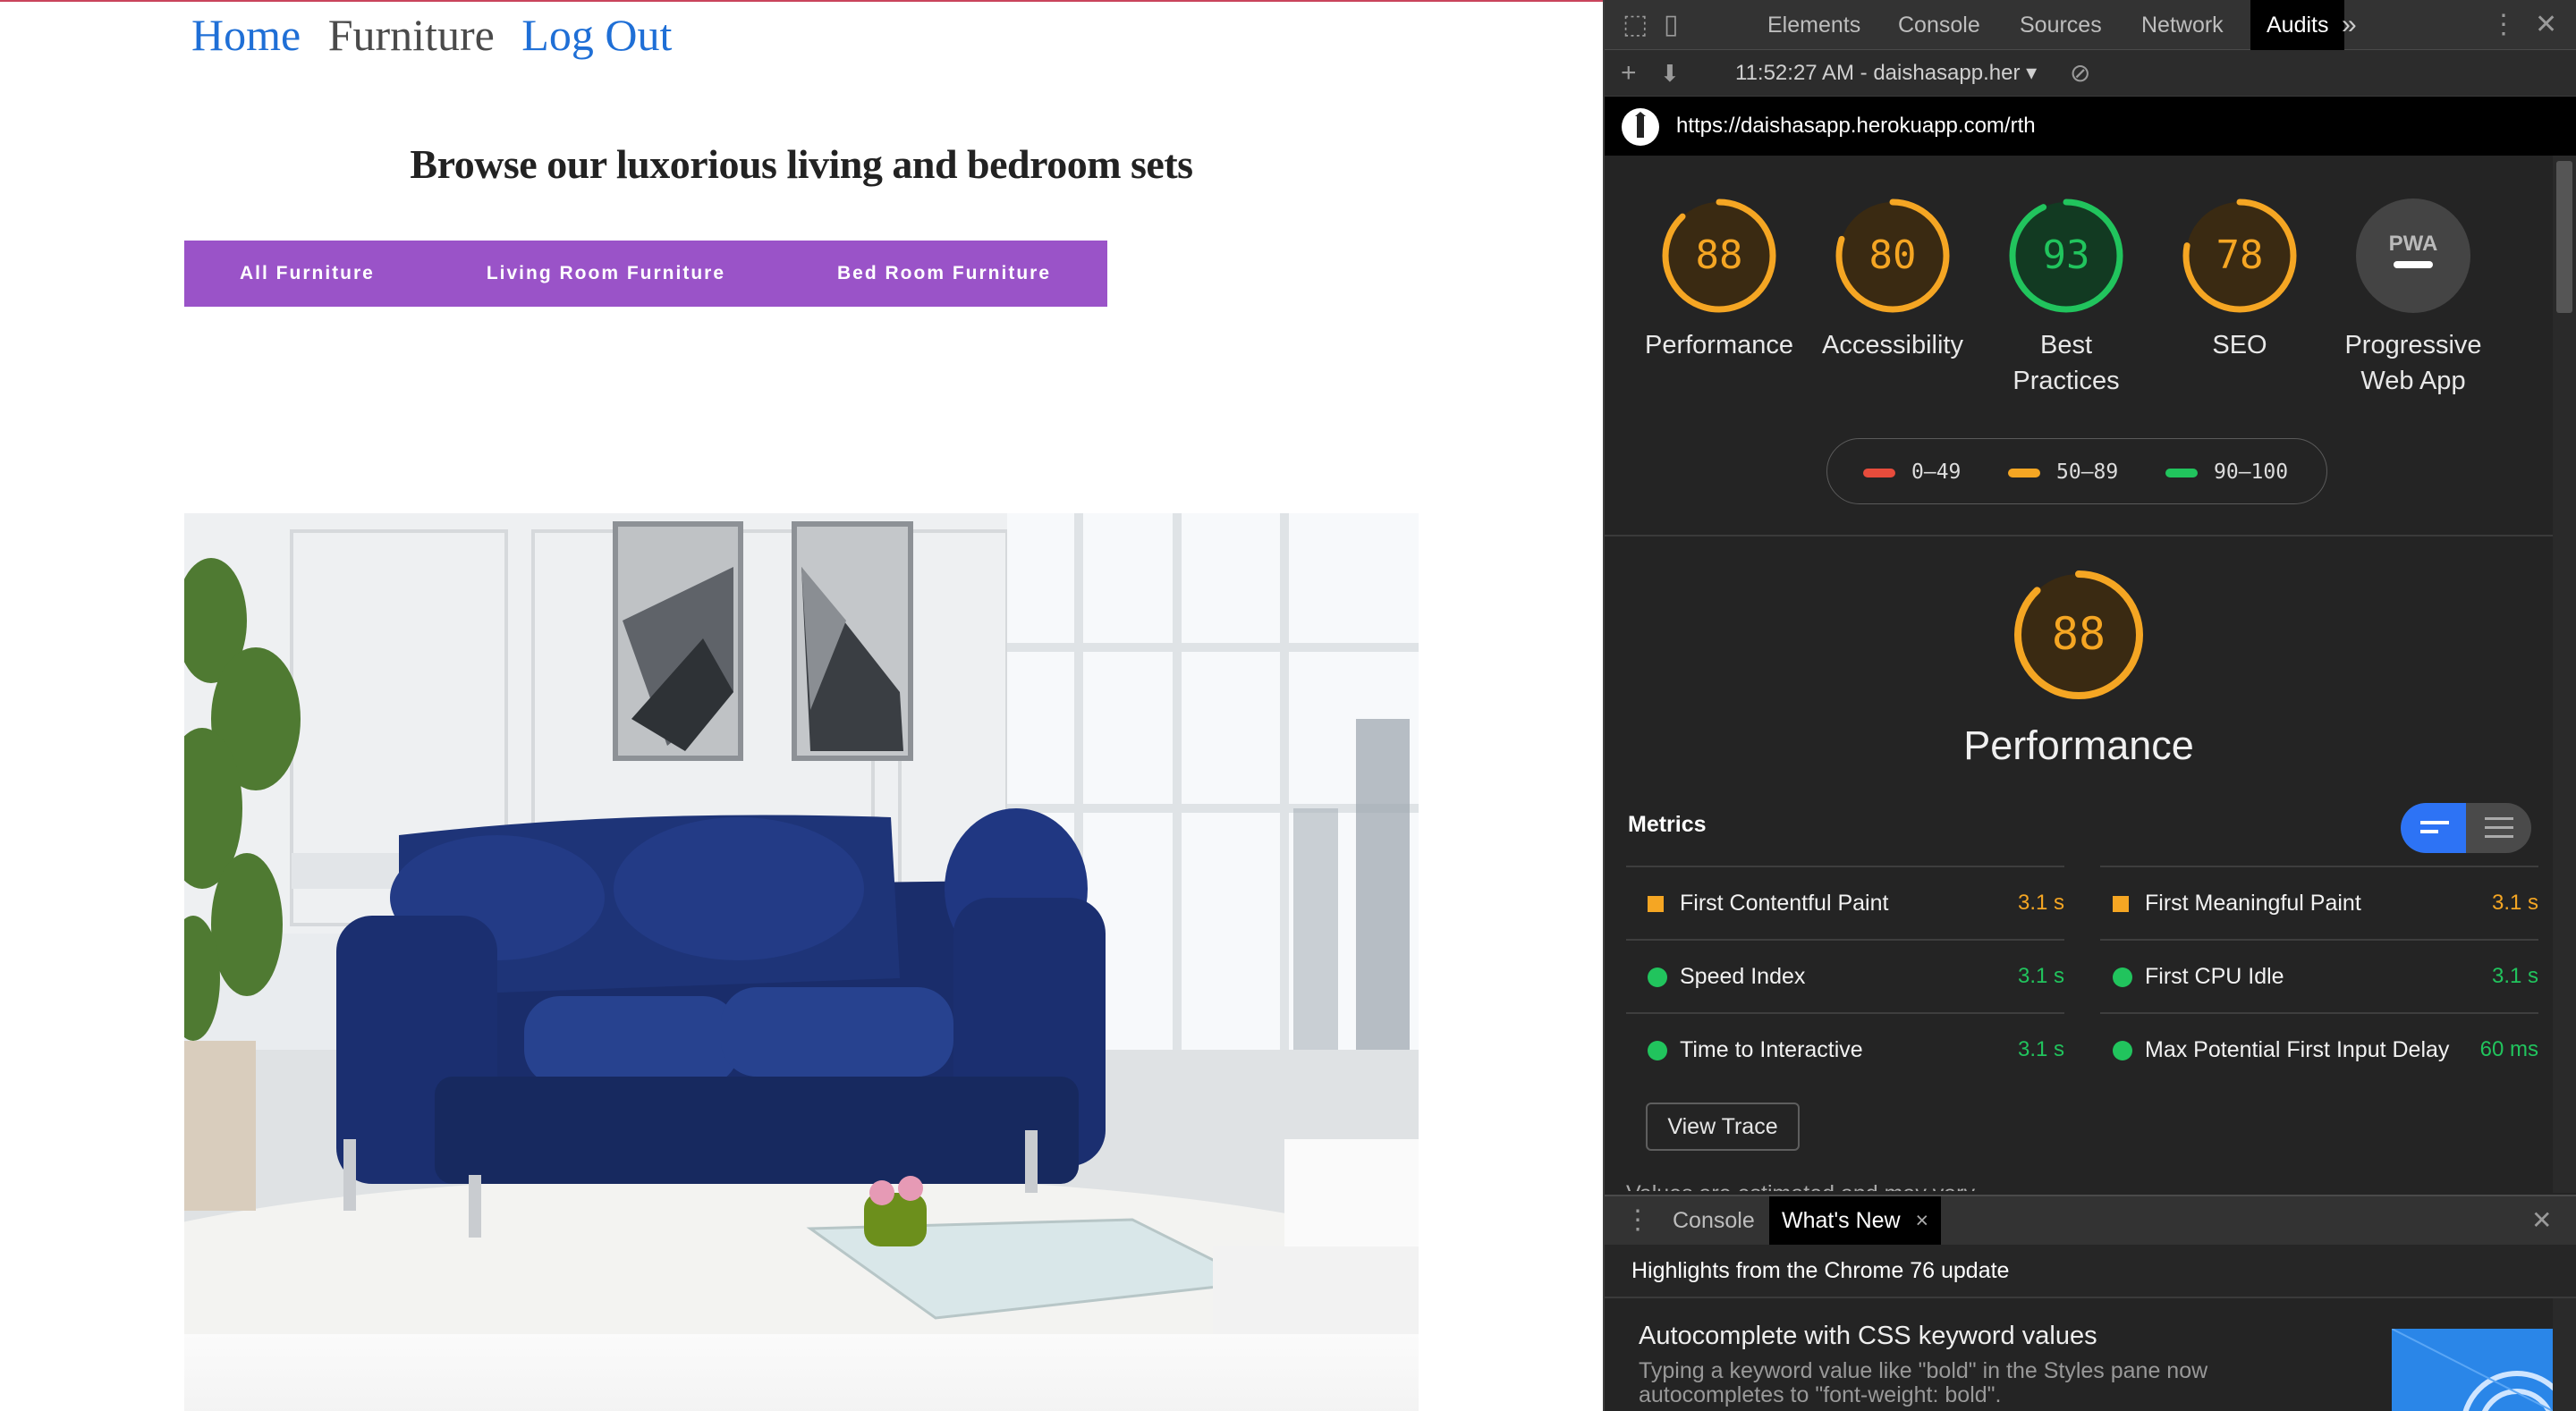 This screenshot has width=2576, height=1411. What do you see at coordinates (2066, 298) in the screenshot?
I see `gauge-best-practices: 93 Best Practices` at bounding box center [2066, 298].